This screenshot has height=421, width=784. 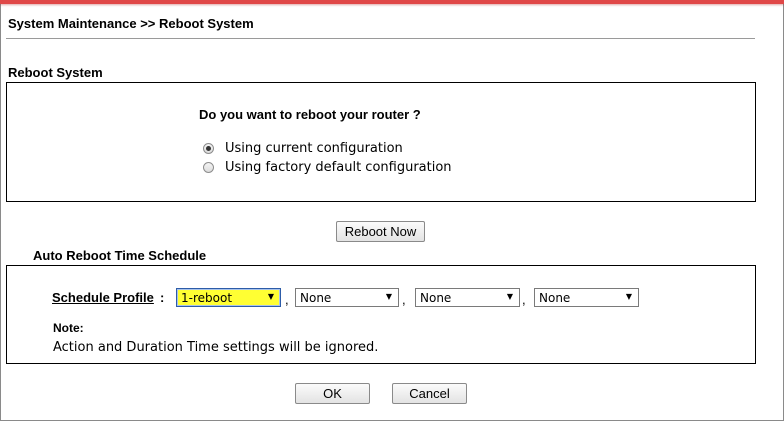 I want to click on note-label: Note:, so click(x=68, y=328).